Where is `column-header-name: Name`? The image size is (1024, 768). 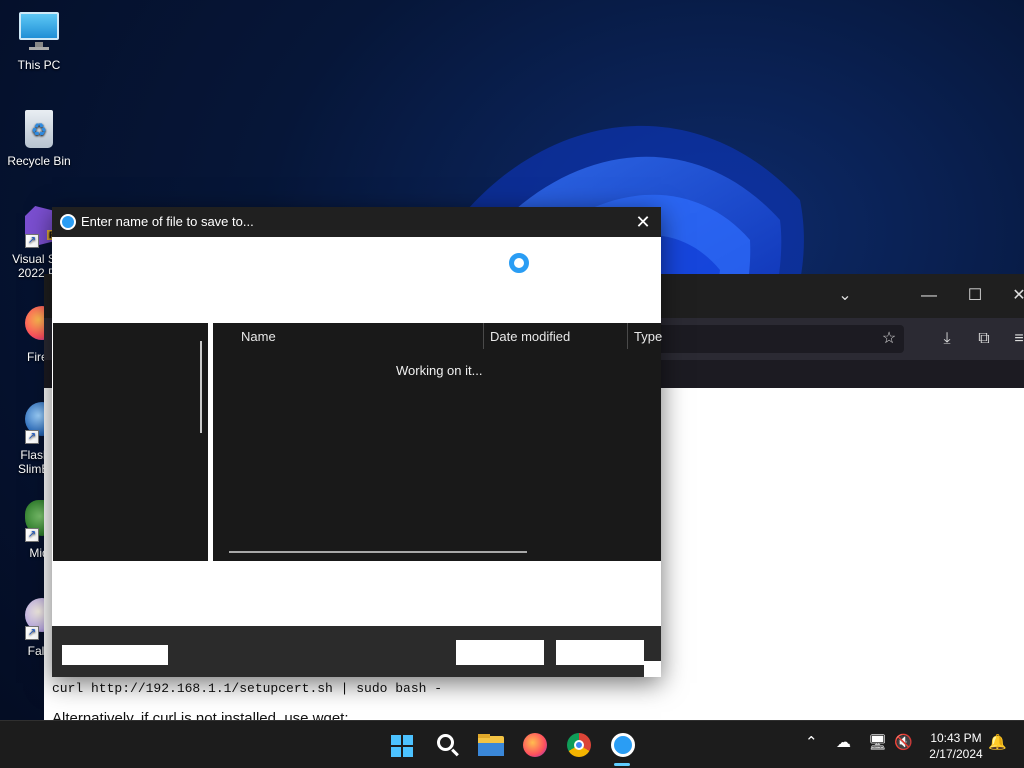 column-header-name: Name is located at coordinates (258, 336).